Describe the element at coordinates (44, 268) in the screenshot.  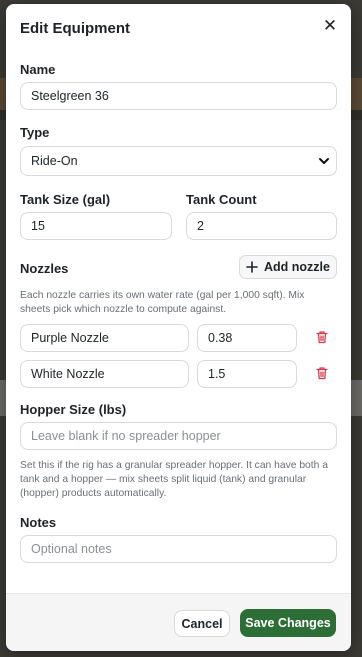
I see `nozzles-label: Nozzles` at that location.